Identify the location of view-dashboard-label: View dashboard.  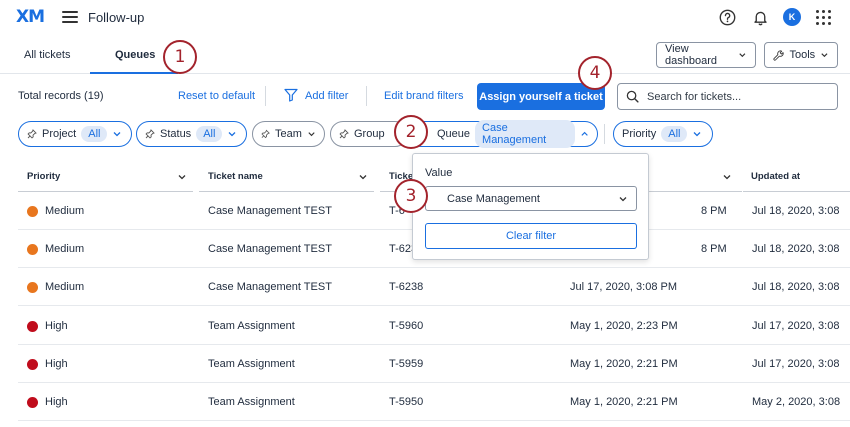
(691, 55).